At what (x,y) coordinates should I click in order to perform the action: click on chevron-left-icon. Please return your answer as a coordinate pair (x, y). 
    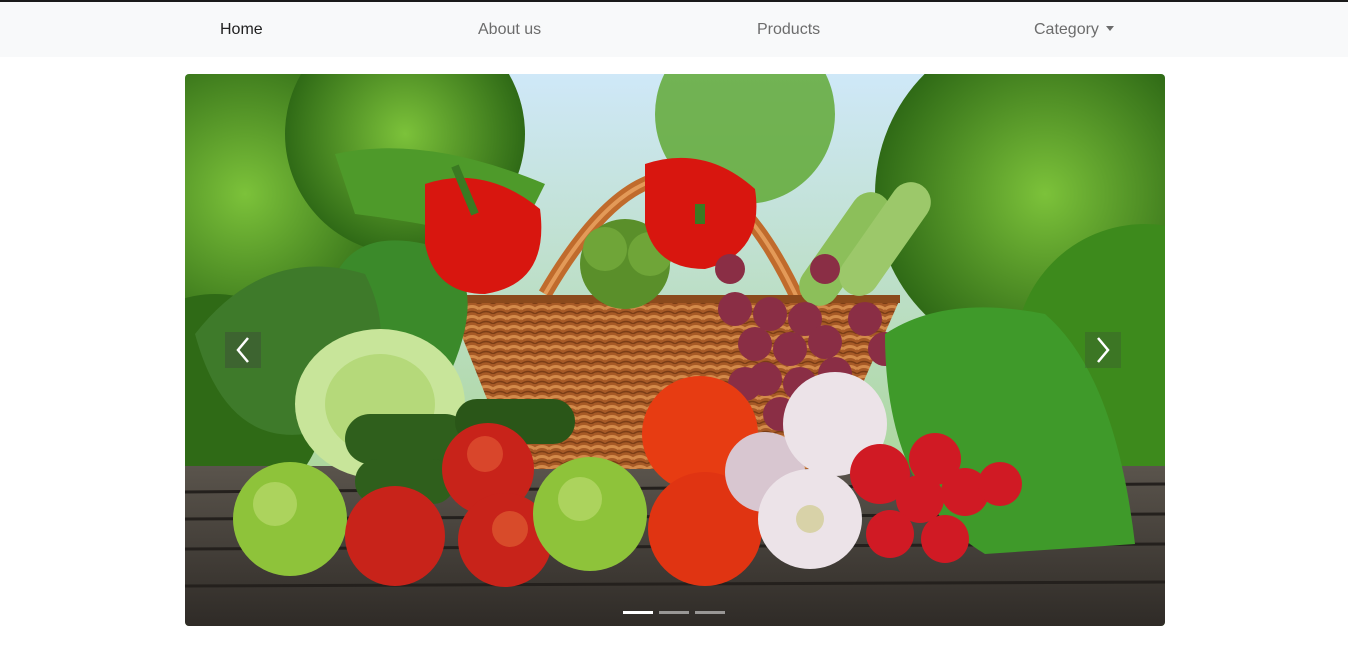
    Looking at the image, I should click on (242, 350).